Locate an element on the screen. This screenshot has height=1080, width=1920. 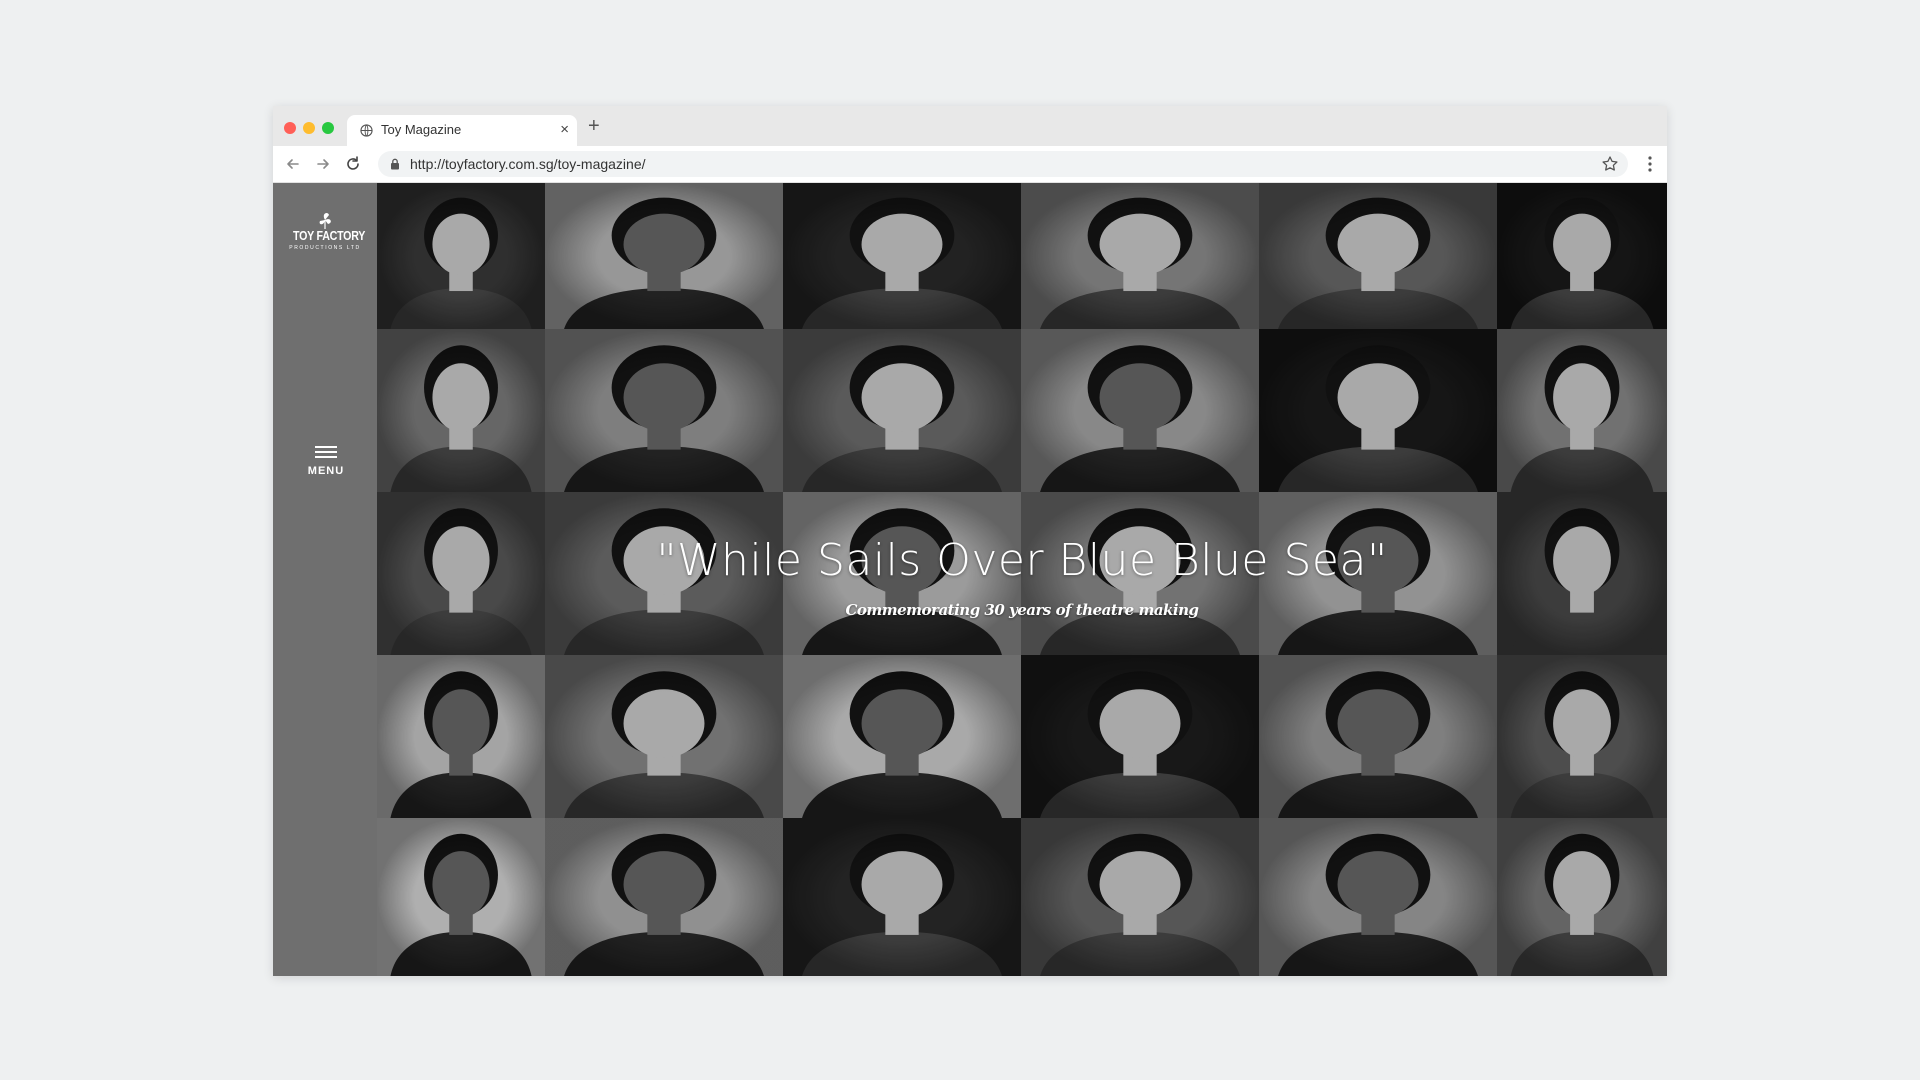
url-input is located at coordinates (985, 164).